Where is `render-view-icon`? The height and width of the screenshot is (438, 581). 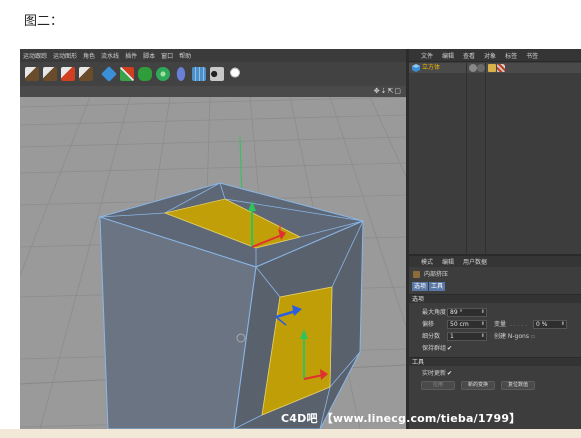
render-view-icon is located at coordinates (49, 74).